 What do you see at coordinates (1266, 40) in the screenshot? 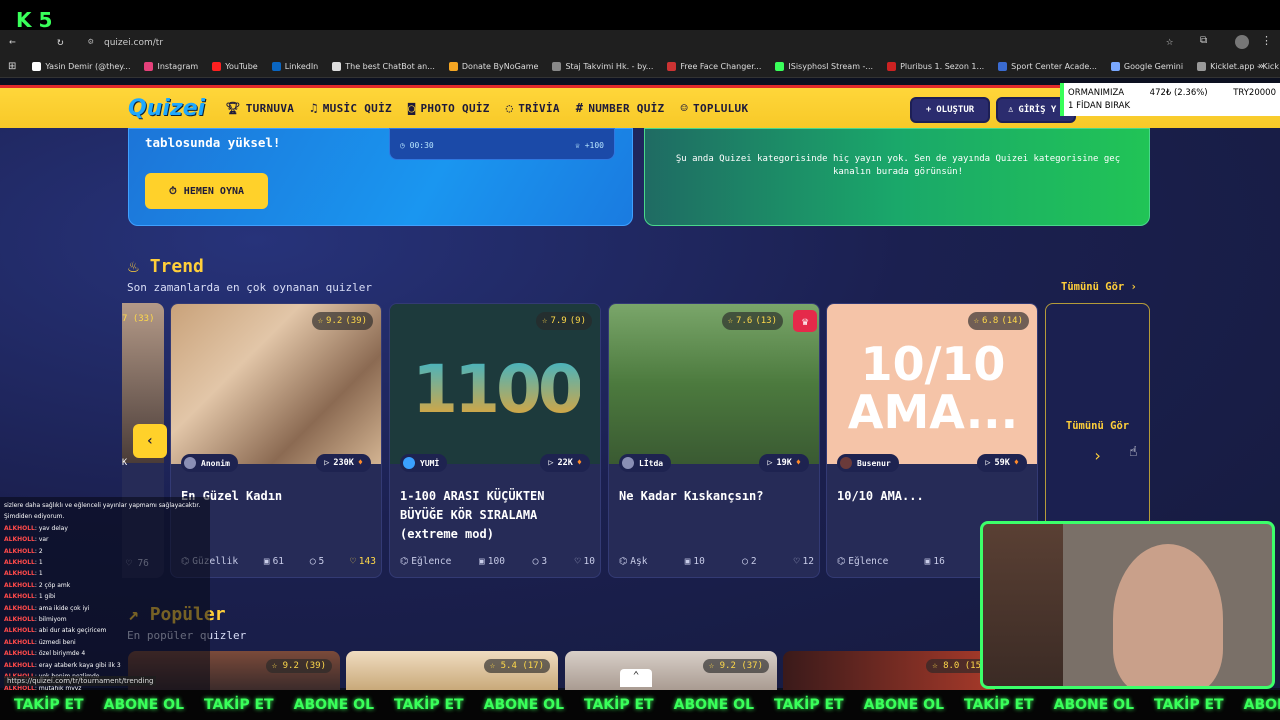
I see `menu-icon: ⋮` at bounding box center [1266, 40].